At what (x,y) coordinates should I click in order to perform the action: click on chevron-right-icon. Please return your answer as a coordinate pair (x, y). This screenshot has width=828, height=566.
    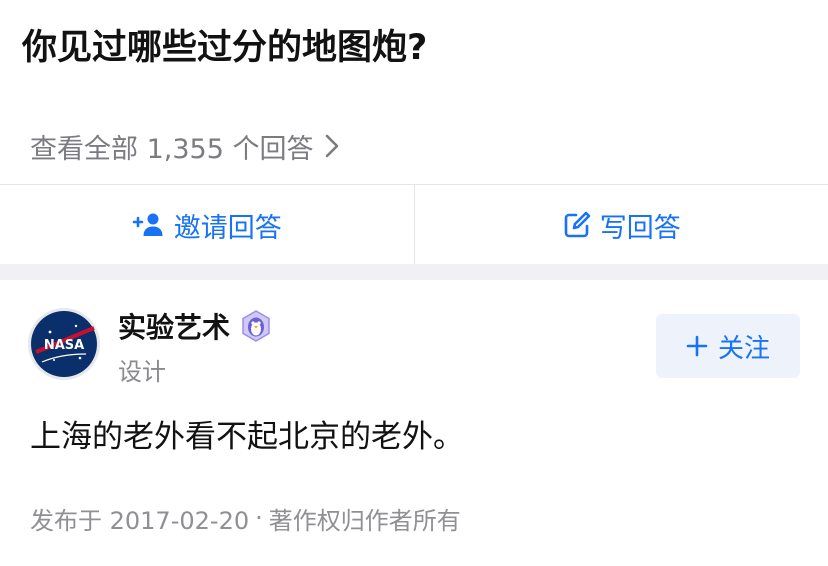
    Looking at the image, I should click on (332, 146).